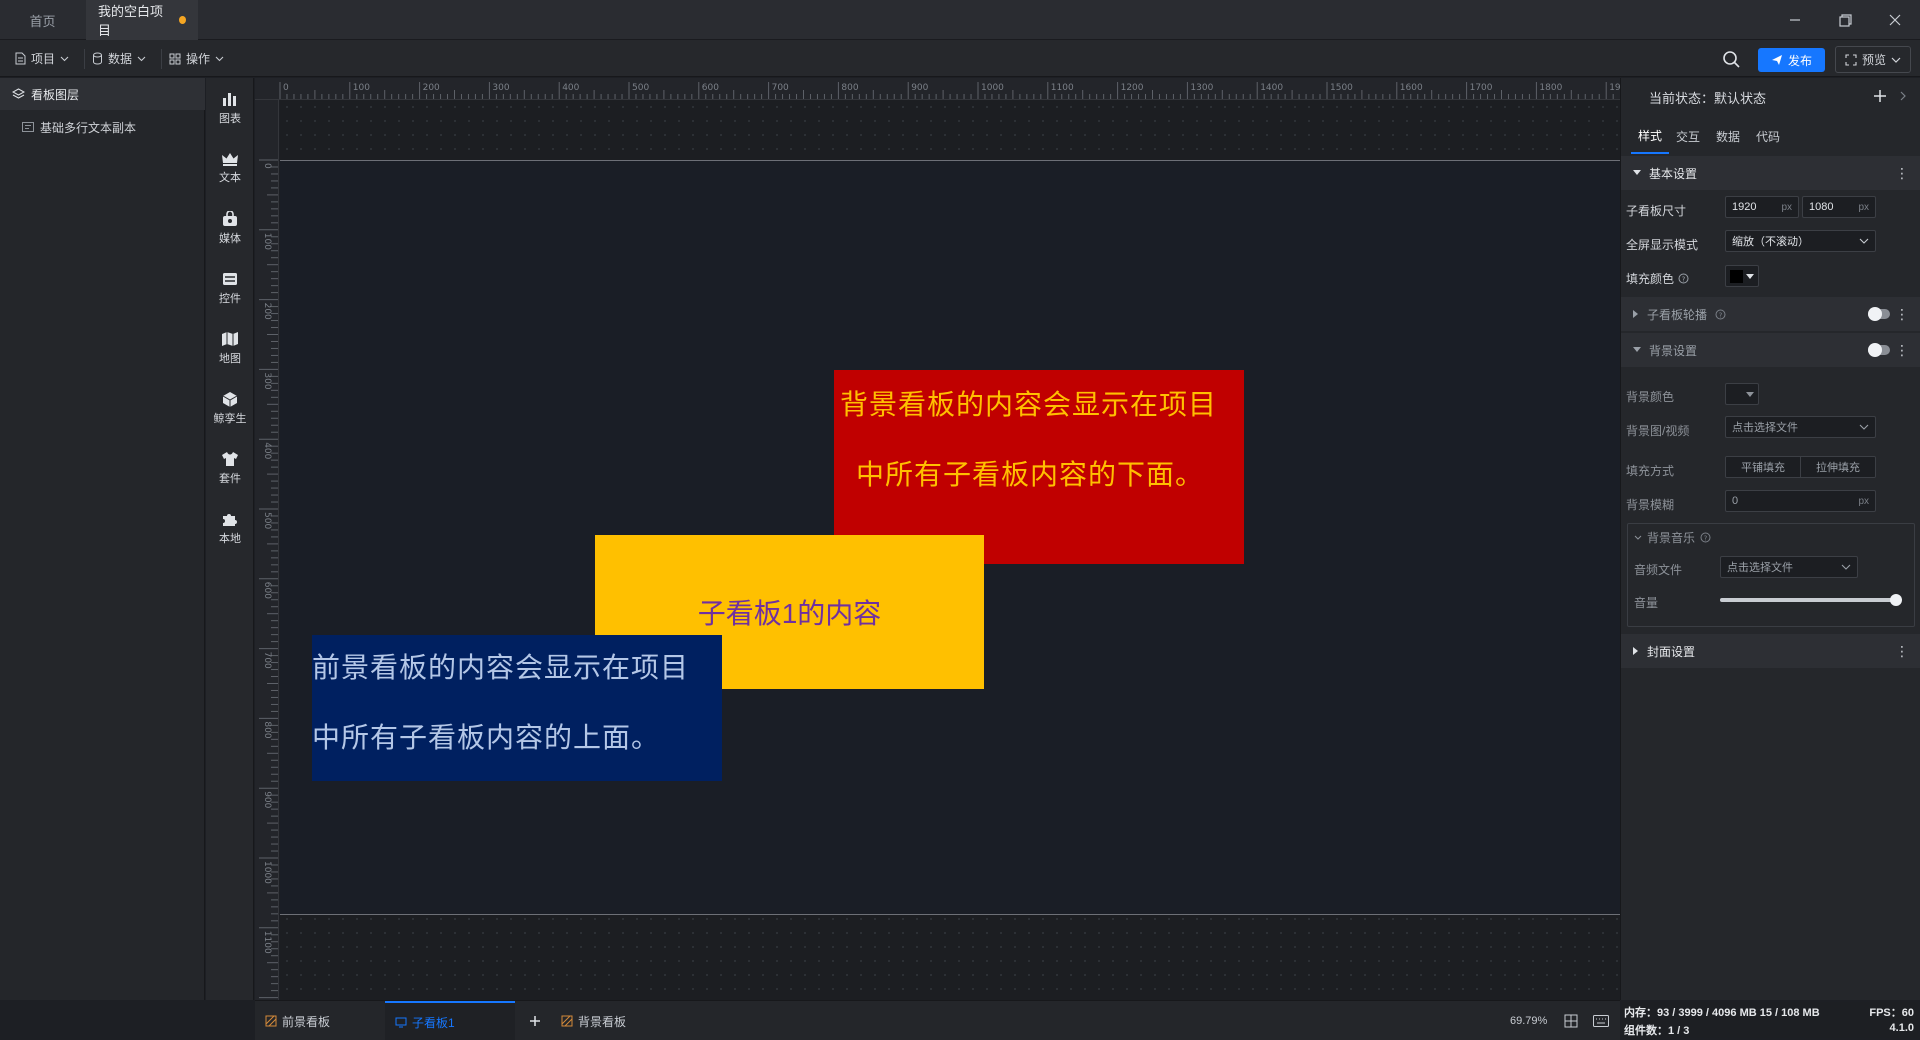 The height and width of the screenshot is (1040, 1920). Describe the element at coordinates (1770, 314) in the screenshot. I see `section-carousel: 子看板轮播 ? ⋮` at that location.